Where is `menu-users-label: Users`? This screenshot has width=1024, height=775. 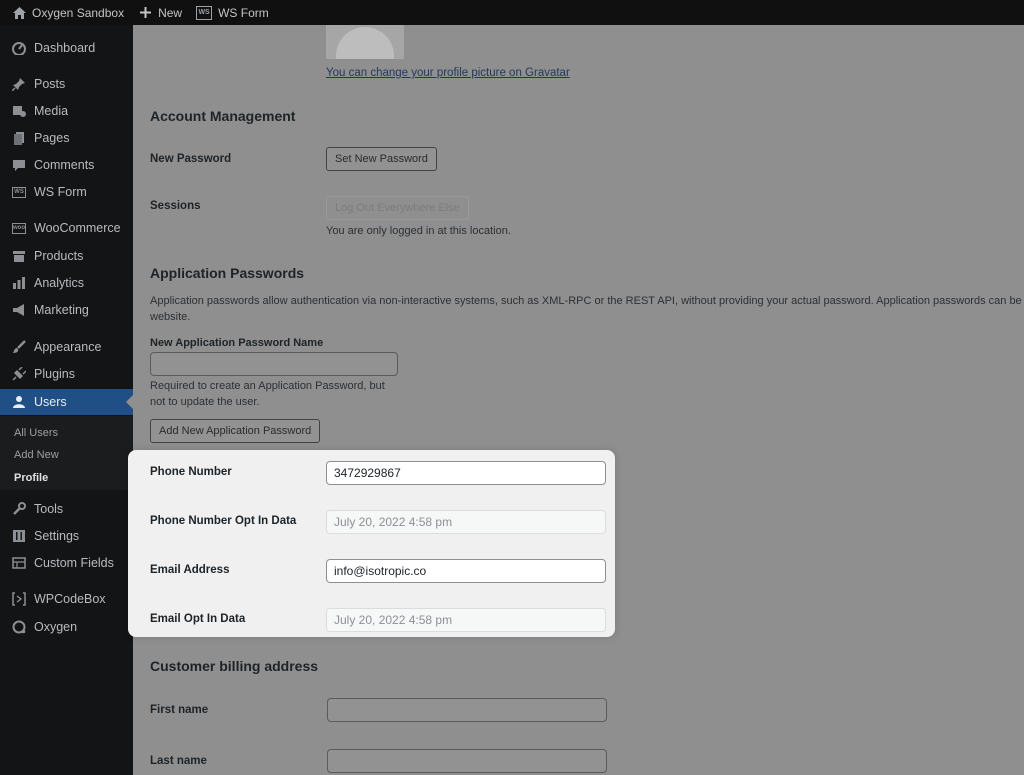
menu-users-label: Users is located at coordinates (50, 402).